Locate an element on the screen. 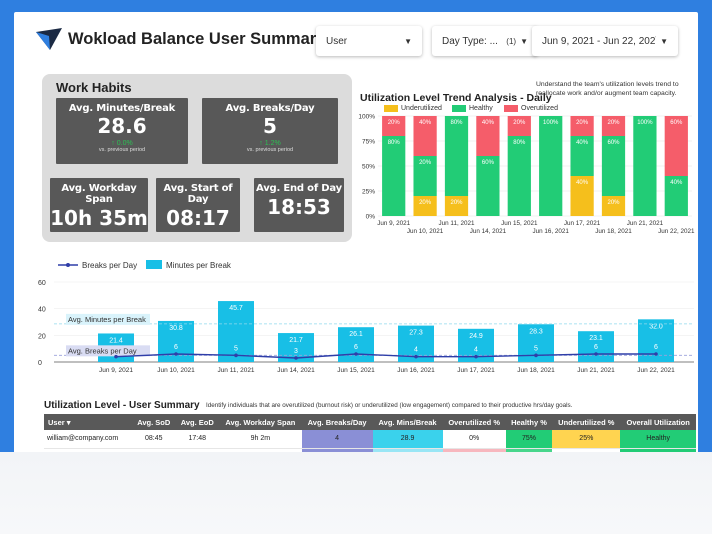 The width and height of the screenshot is (712, 534). reference-line-label: Avg. Minutes per Break is located at coordinates (107, 319).